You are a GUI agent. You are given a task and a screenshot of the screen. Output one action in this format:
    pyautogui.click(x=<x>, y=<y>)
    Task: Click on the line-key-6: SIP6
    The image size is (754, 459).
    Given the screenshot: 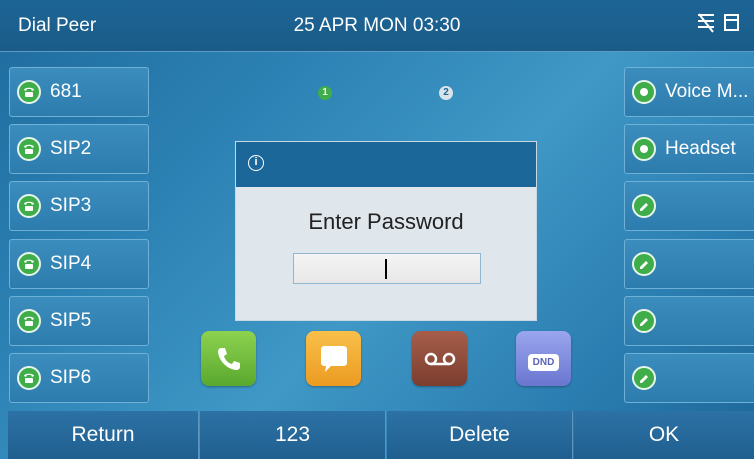 What is the action you would take?
    pyautogui.click(x=79, y=378)
    